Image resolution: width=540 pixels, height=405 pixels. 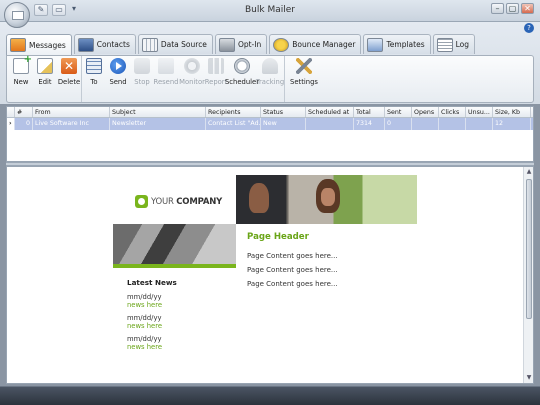 What do you see at coordinates (479, 124) in the screenshot?
I see `cell-unsub` at bounding box center [479, 124].